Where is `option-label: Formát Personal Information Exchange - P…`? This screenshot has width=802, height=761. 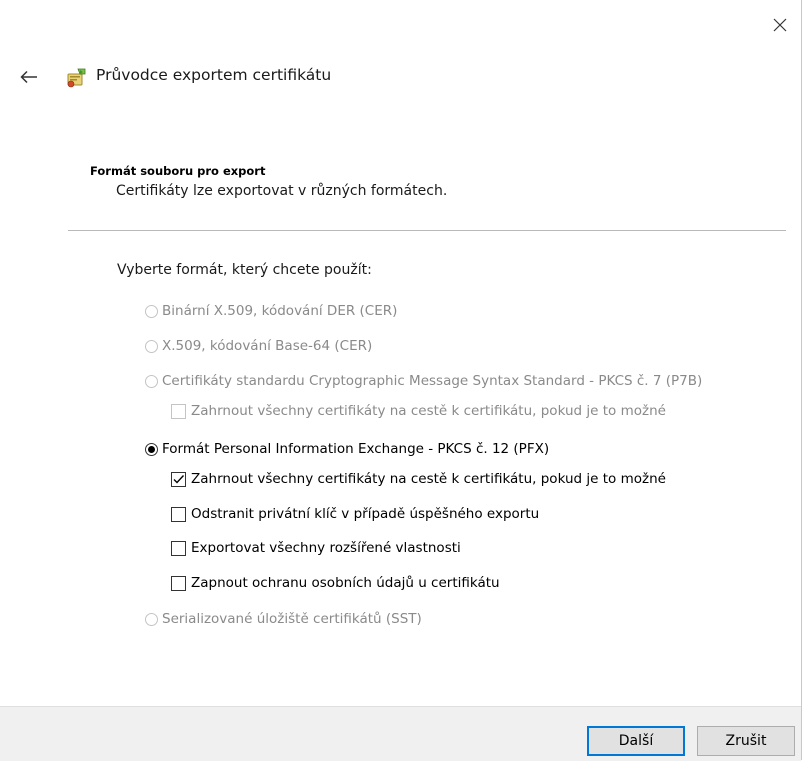 option-label: Formát Personal Information Exchange - P… is located at coordinates (356, 449).